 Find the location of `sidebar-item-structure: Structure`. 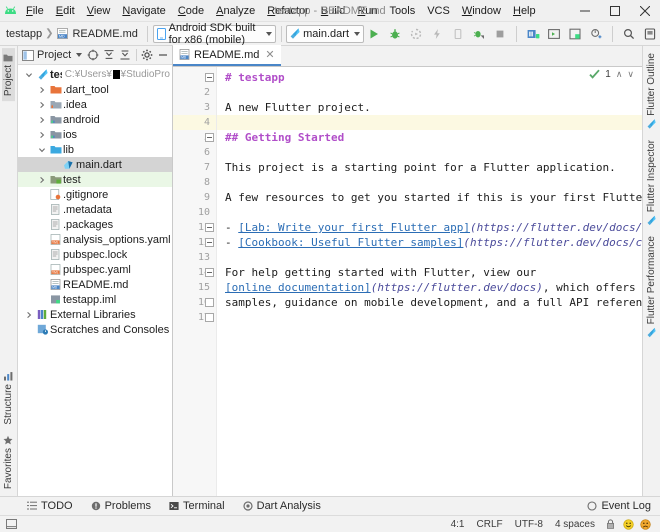

sidebar-item-structure: Structure is located at coordinates (8, 398).